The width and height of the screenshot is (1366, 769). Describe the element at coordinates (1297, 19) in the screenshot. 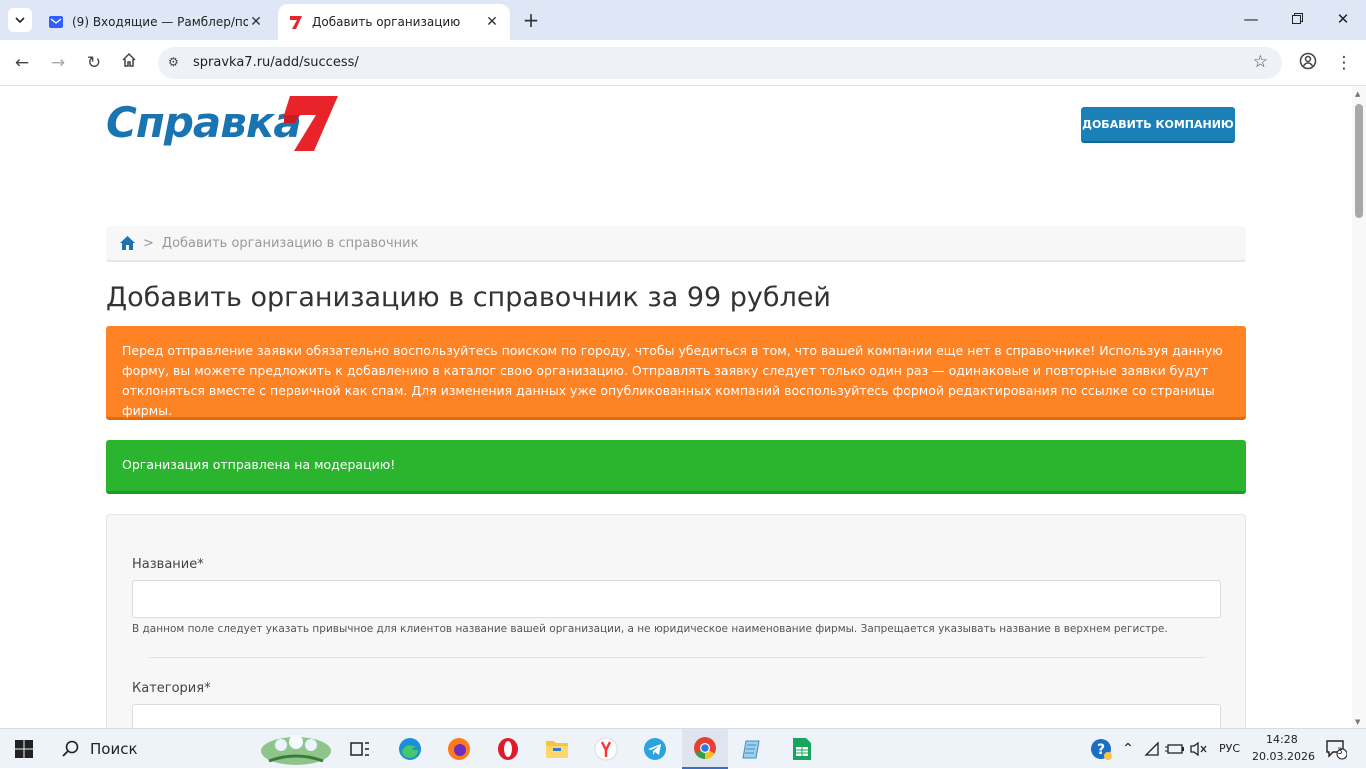

I see `restore-window-icon` at that location.